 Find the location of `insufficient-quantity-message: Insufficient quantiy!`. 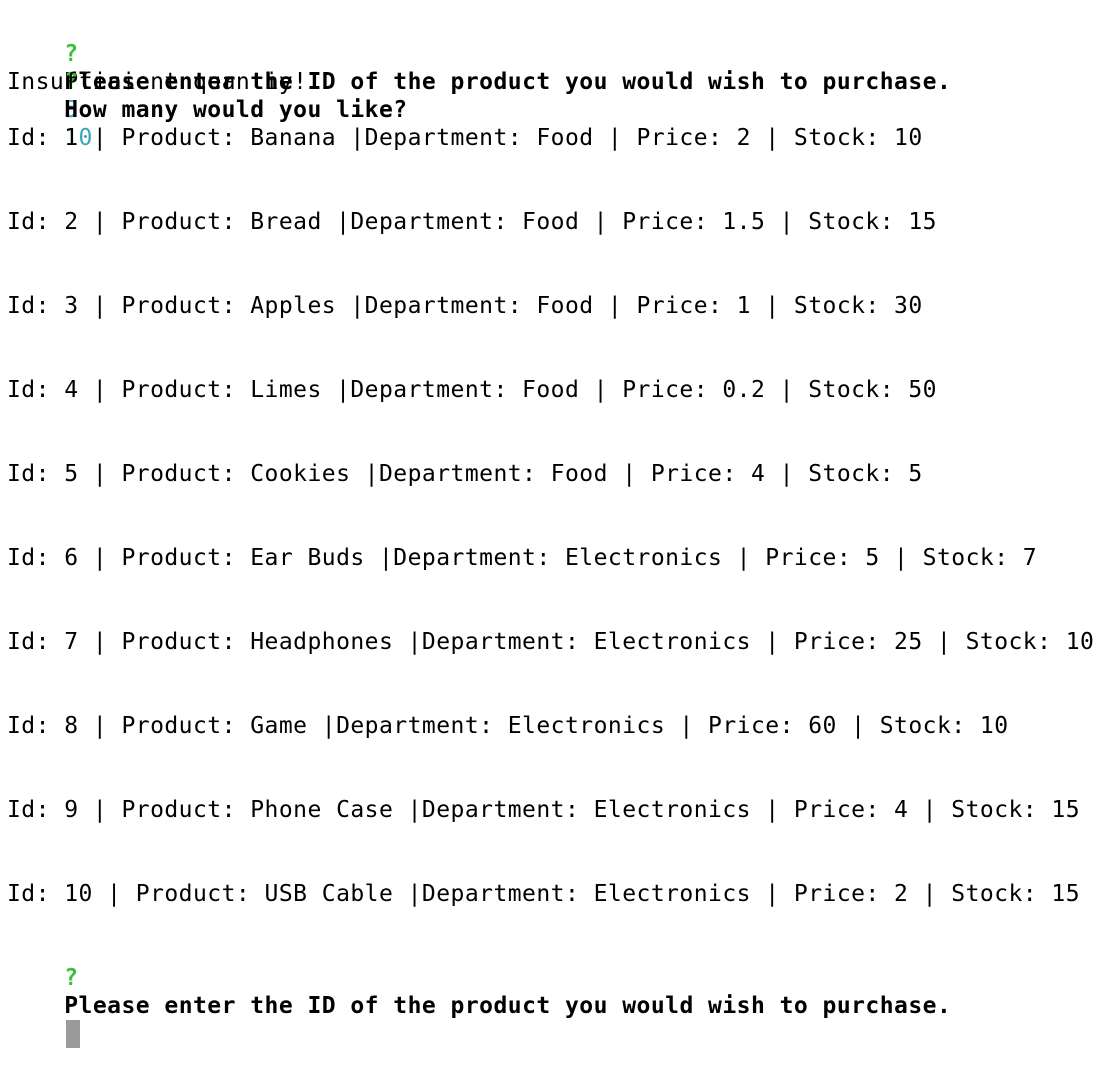

insufficient-quantity-message: Insufficient quantiy! is located at coordinates (157, 82).